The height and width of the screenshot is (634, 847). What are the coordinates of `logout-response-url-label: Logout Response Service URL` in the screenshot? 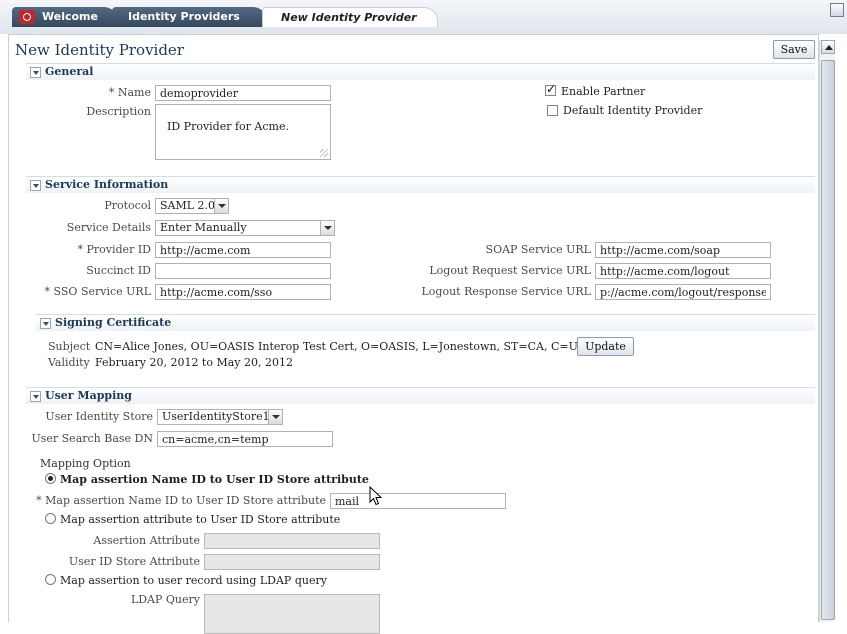 It's located at (506, 291).